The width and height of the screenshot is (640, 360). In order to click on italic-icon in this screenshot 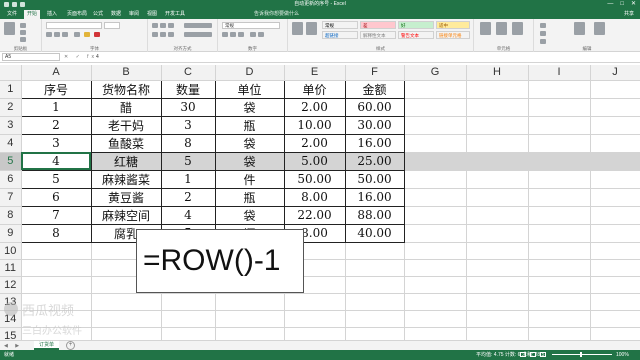, I will do `click(57, 34)`.